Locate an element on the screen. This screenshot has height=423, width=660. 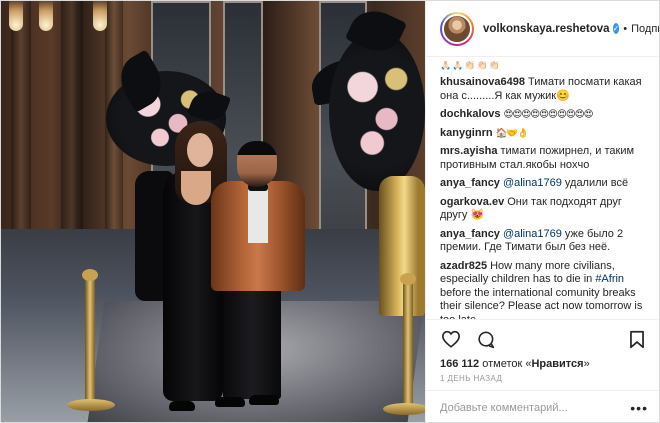
likes-close-quote: » is located at coordinates (586, 364).